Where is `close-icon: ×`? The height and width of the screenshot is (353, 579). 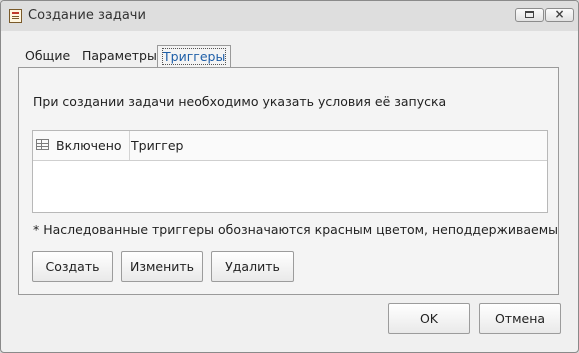
close-icon: × is located at coordinates (559, 14).